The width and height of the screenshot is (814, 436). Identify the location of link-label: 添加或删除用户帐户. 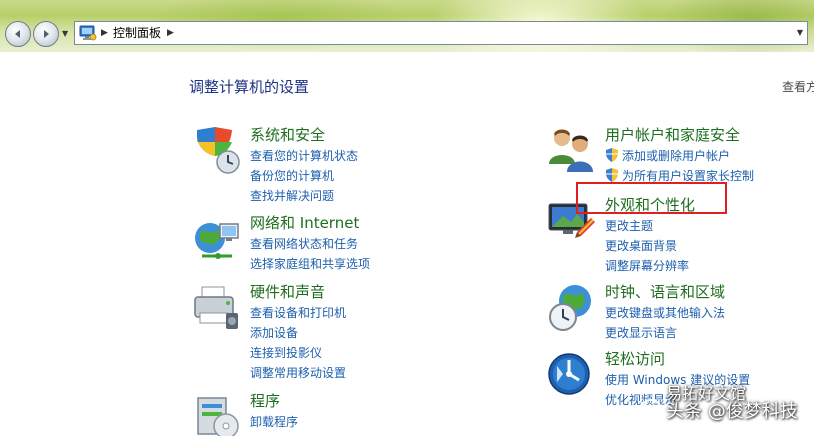
(676, 156).